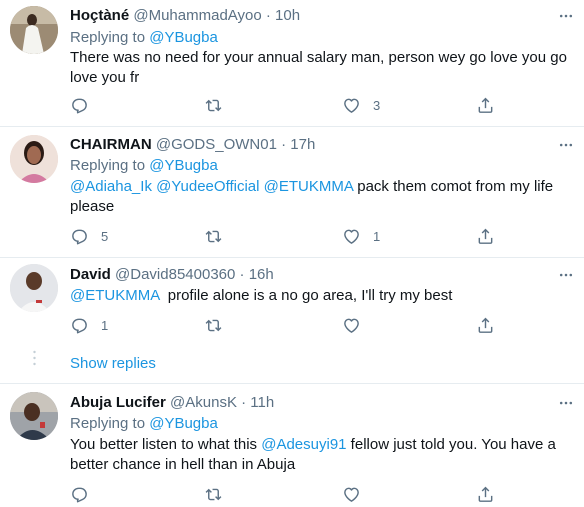 The width and height of the screenshot is (584, 507). What do you see at coordinates (118, 402) in the screenshot?
I see `display-name: Abuja Lucifer` at bounding box center [118, 402].